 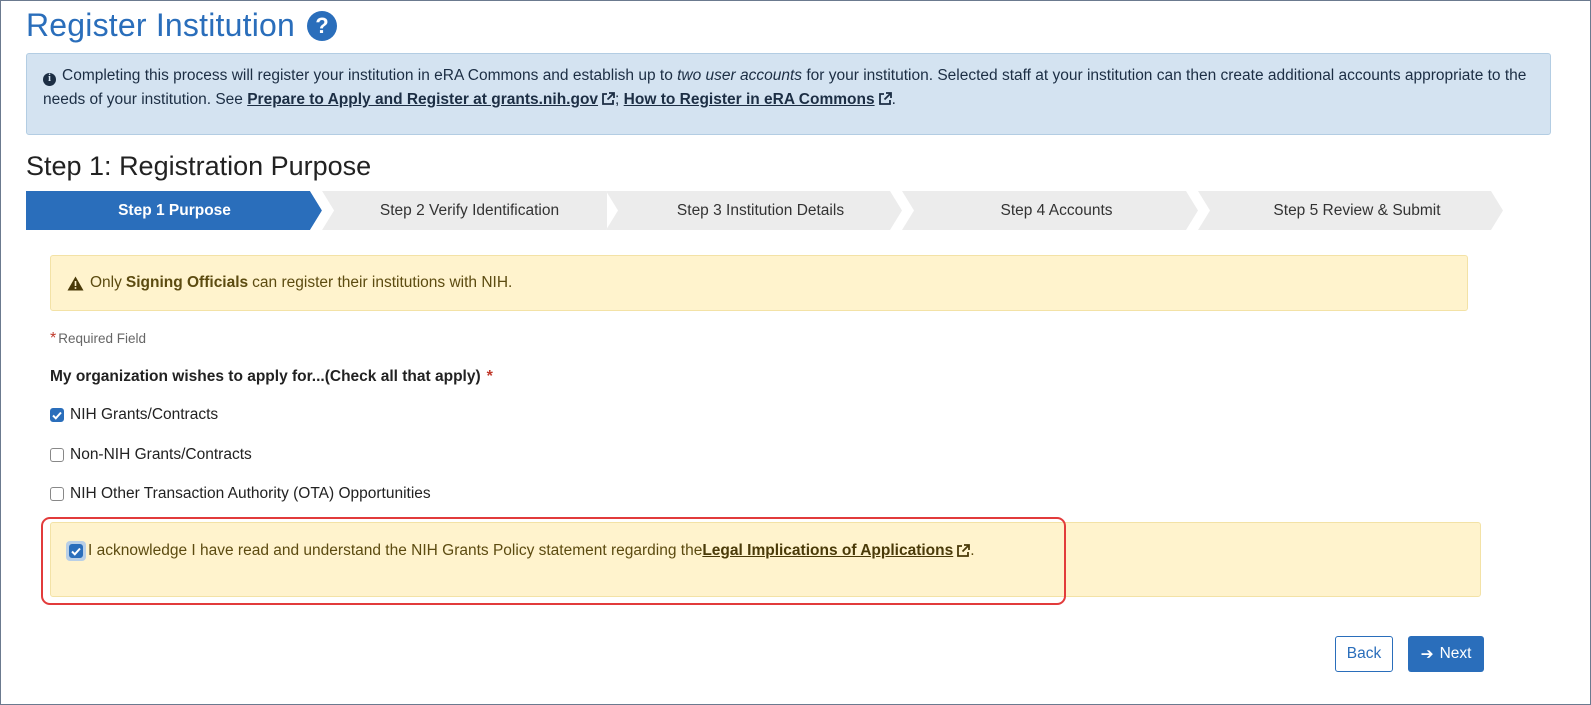 What do you see at coordinates (144, 414) in the screenshot?
I see `nih-grants-label: NIH Grants/Contracts` at bounding box center [144, 414].